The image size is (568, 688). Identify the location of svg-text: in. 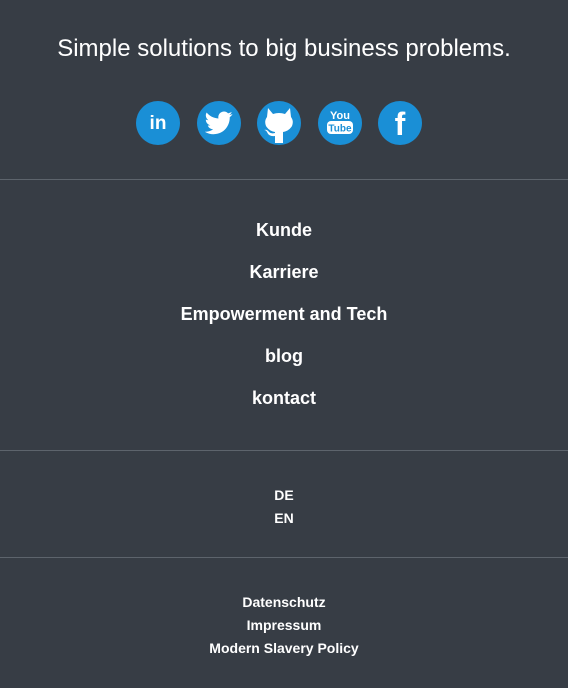
(158, 123).